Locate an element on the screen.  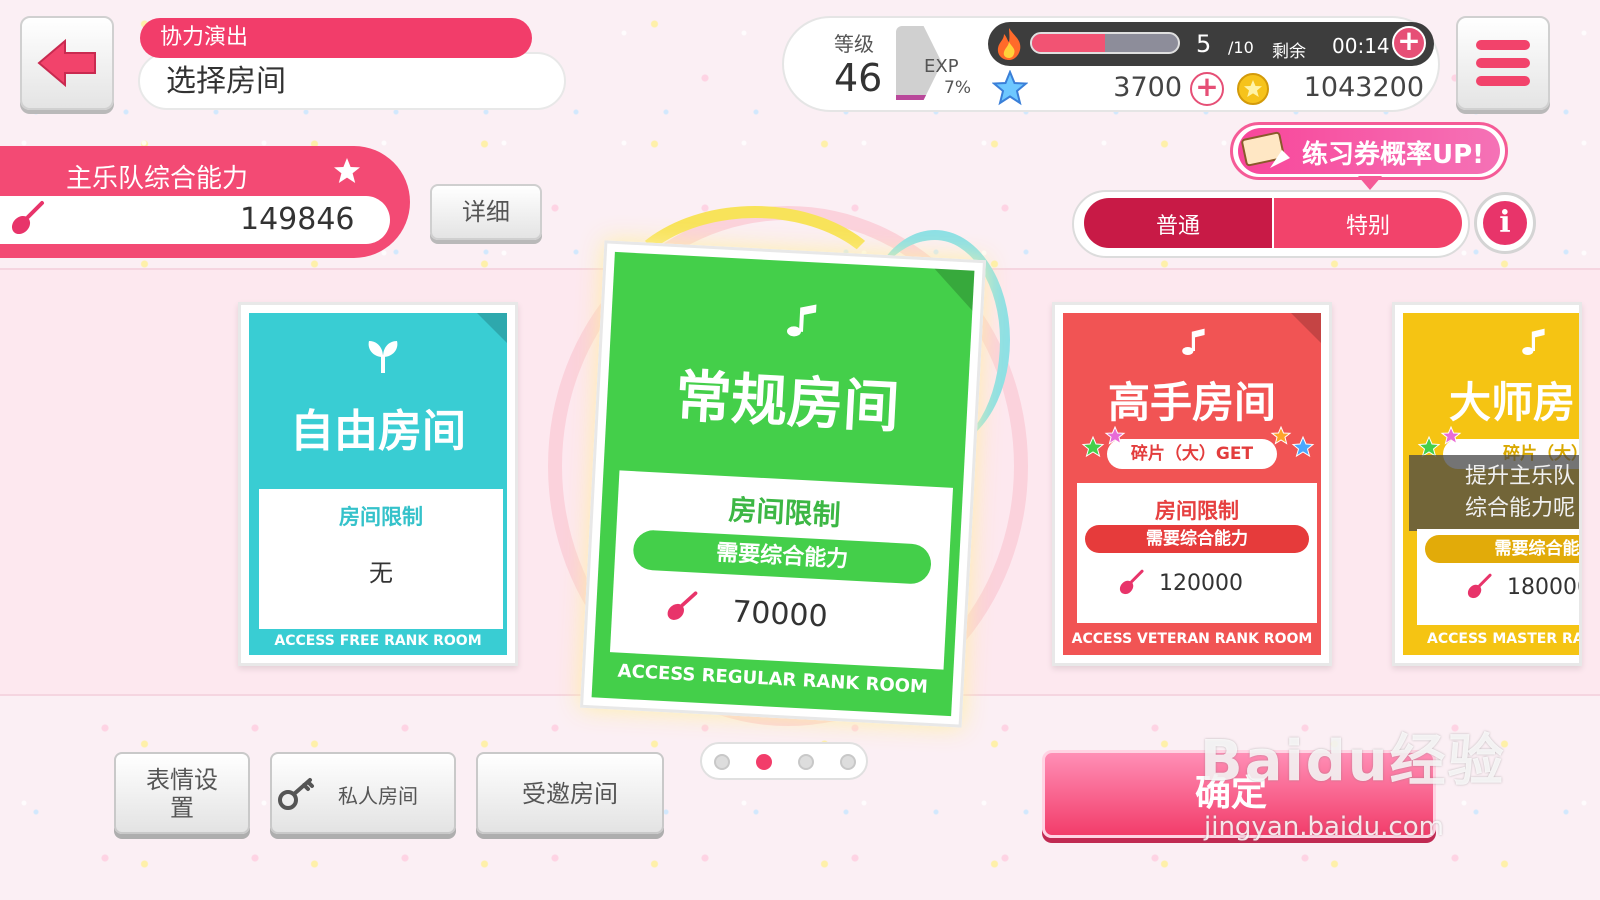
exp-label: EXP is located at coordinates (941, 66).